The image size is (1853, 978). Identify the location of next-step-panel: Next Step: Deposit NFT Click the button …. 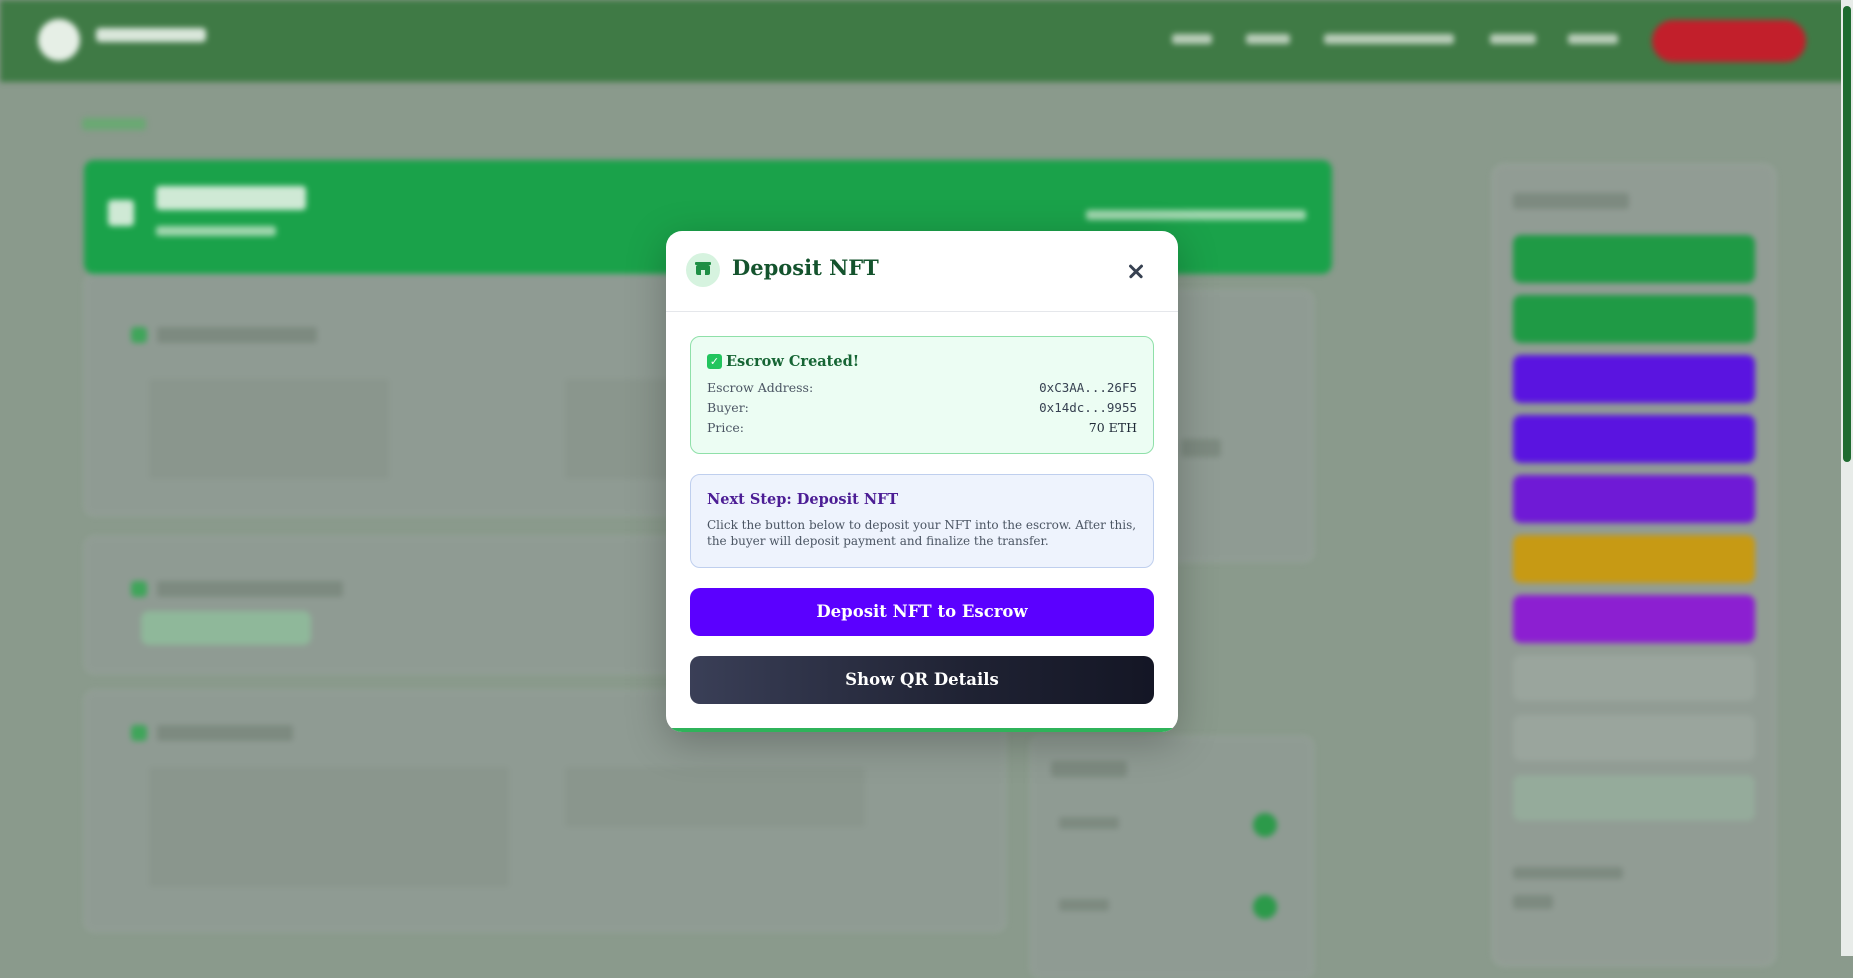
(922, 521).